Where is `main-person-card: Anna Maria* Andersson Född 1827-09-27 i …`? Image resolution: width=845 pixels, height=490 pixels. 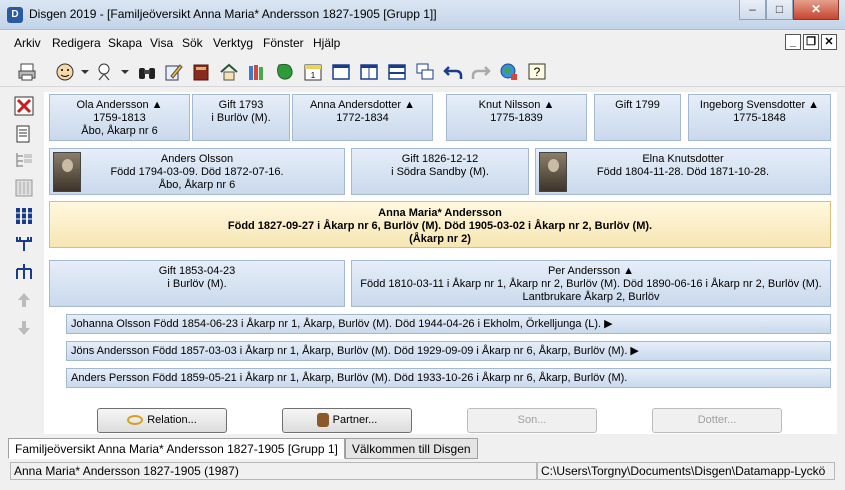 main-person-card: Anna Maria* Andersson Född 1827-09-27 i … is located at coordinates (440, 224).